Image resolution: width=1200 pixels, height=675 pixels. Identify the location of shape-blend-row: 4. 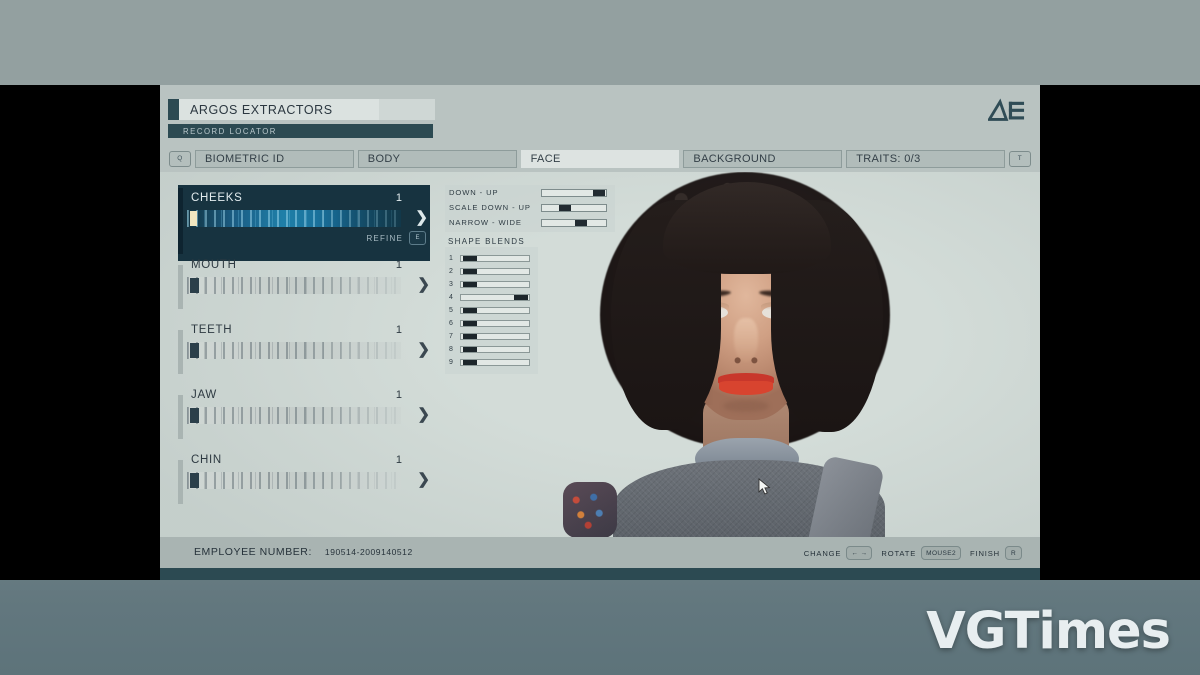
(491, 297).